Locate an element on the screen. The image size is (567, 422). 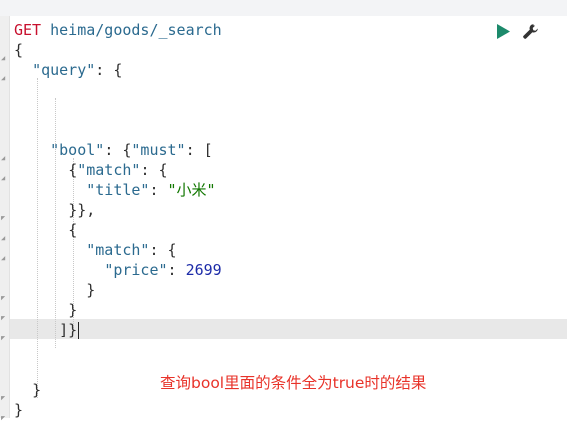
request-toolbar is located at coordinates (517, 31).